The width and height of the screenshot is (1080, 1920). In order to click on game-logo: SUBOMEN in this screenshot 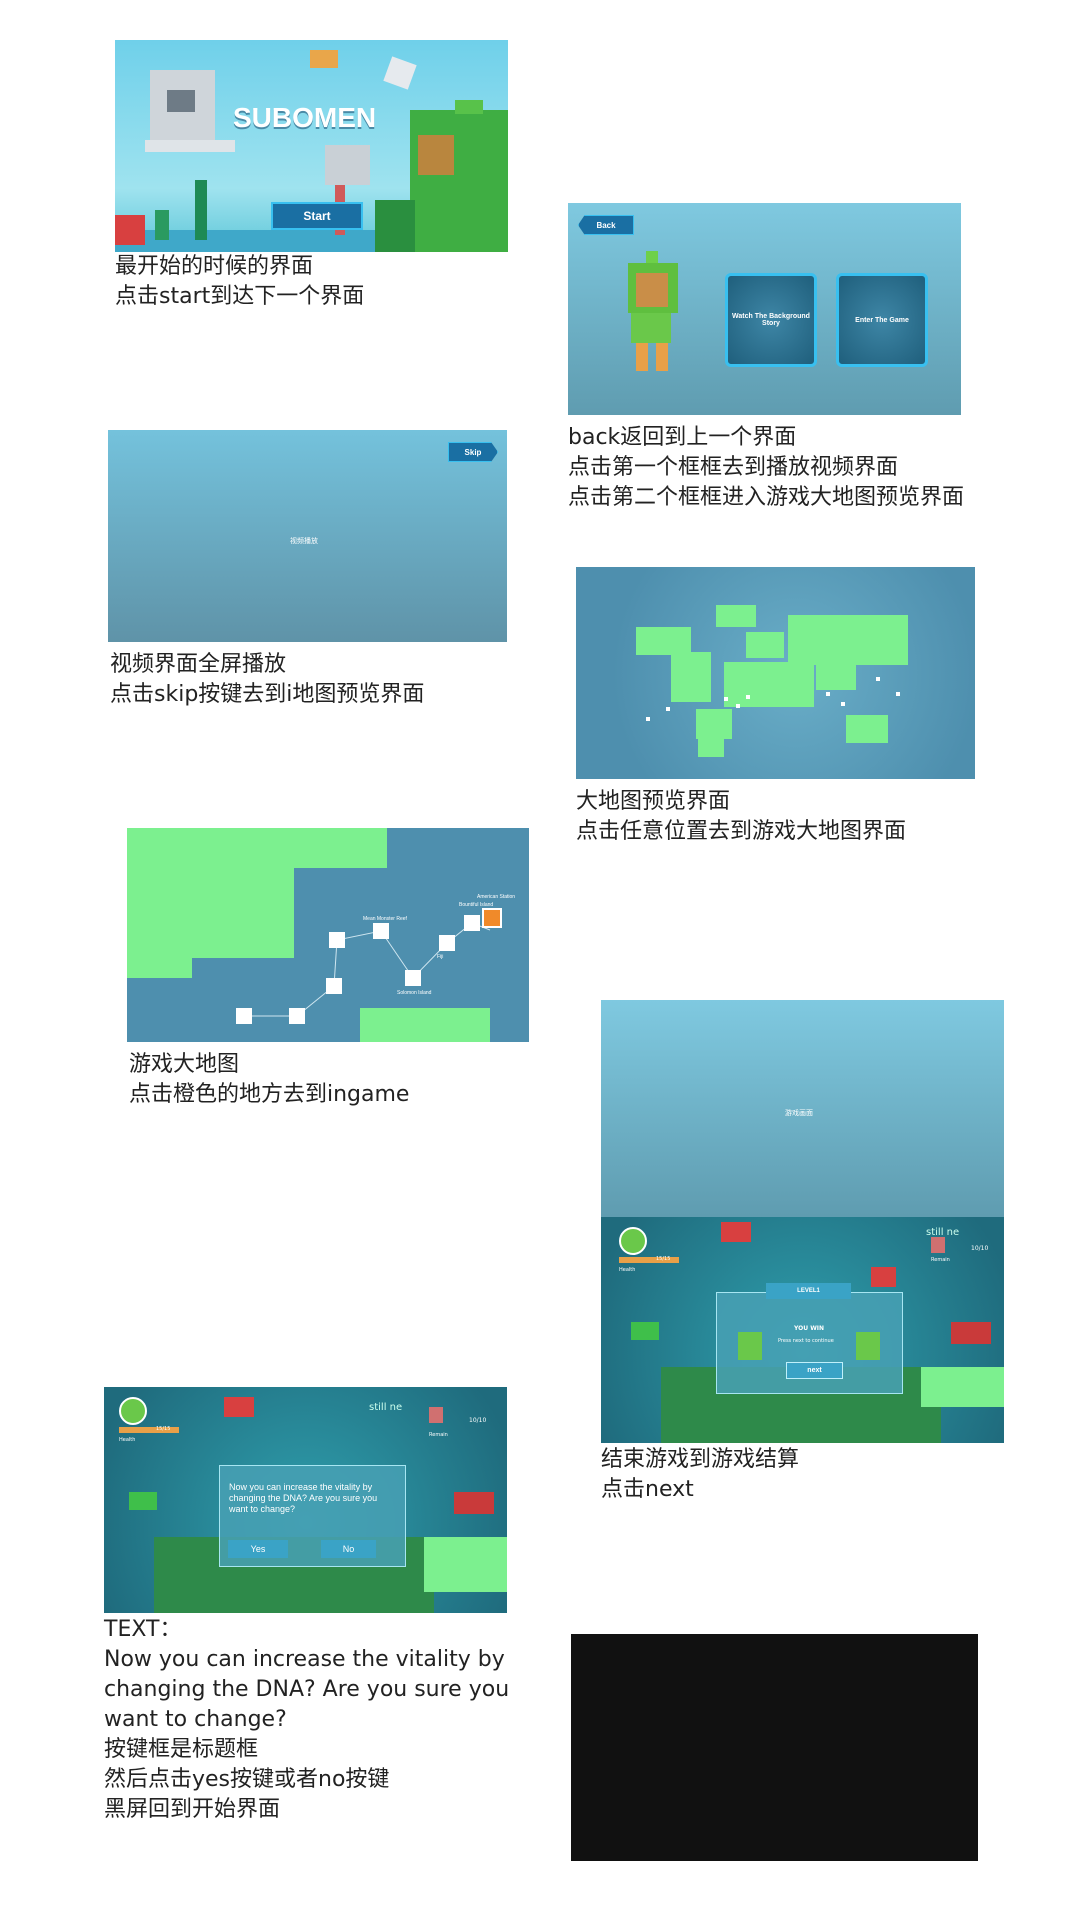, I will do `click(305, 117)`.